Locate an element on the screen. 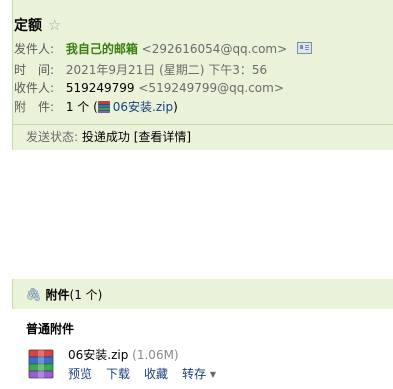  from-row: 发件人: 我自己的邮箱 <292616054@qq.com> is located at coordinates (163, 49).